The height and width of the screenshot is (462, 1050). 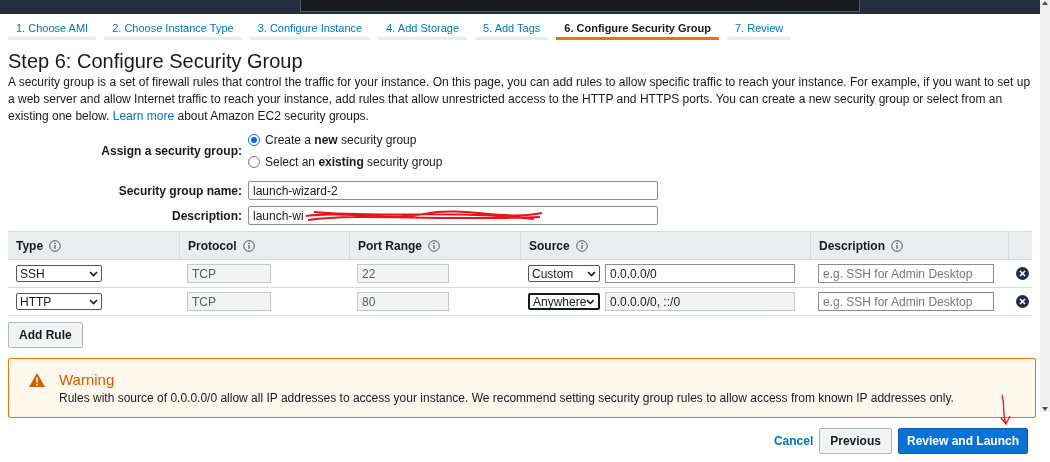 What do you see at coordinates (179, 190) in the screenshot?
I see `field-label: Security group name:` at bounding box center [179, 190].